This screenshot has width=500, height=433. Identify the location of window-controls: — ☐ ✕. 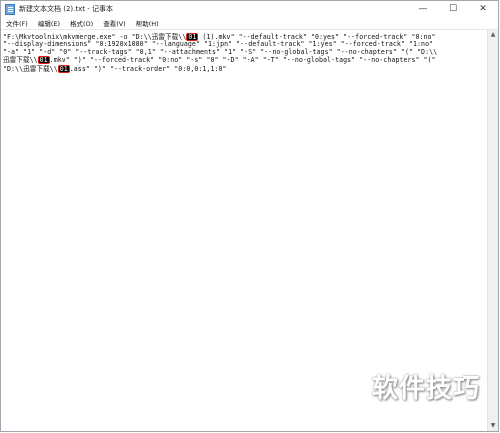
(453, 9).